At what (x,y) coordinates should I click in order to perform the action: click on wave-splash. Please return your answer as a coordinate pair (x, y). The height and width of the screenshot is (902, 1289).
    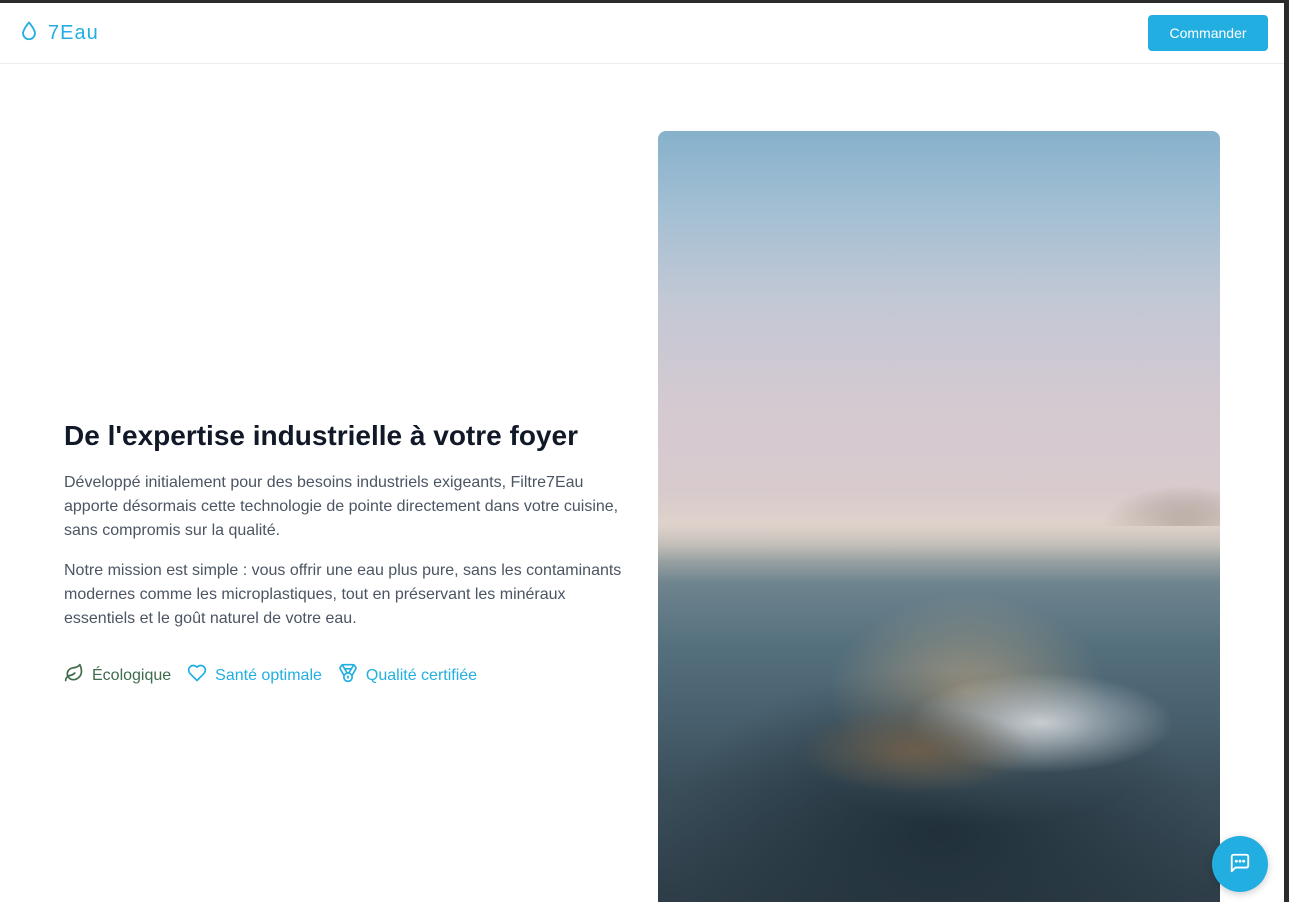
    Looking at the image, I should click on (978, 741).